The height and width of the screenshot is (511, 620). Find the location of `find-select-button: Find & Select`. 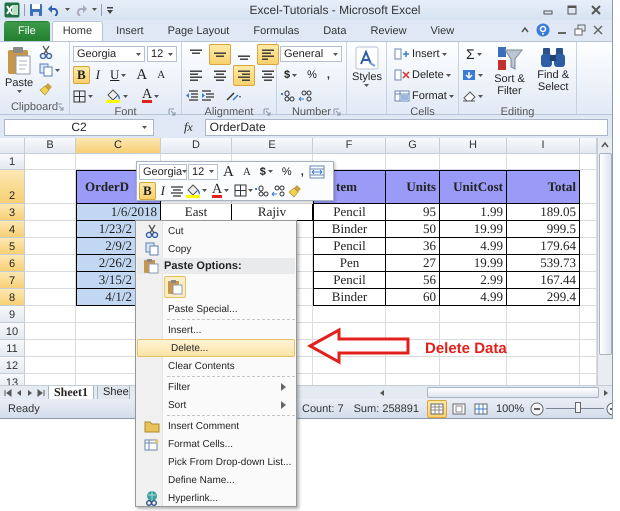

find-select-button: Find & Select is located at coordinates (553, 75).